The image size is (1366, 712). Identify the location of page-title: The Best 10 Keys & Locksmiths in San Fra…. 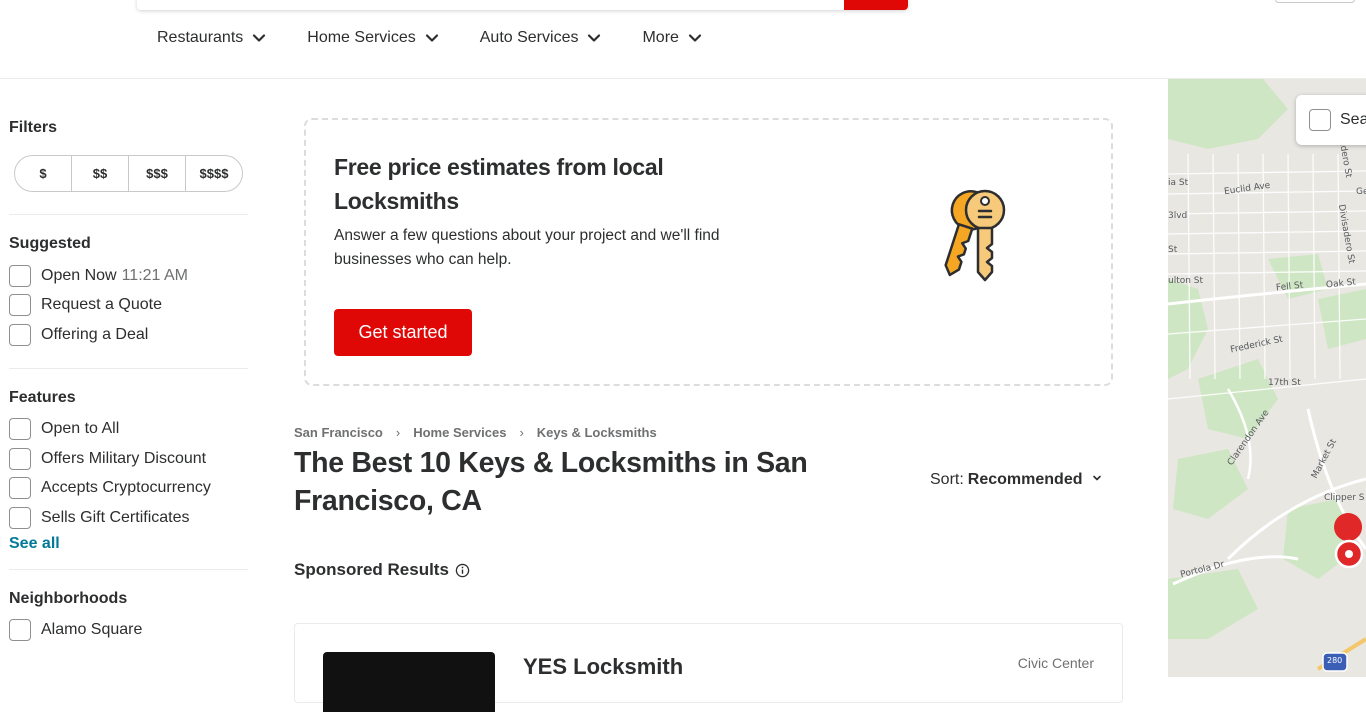
(551, 482).